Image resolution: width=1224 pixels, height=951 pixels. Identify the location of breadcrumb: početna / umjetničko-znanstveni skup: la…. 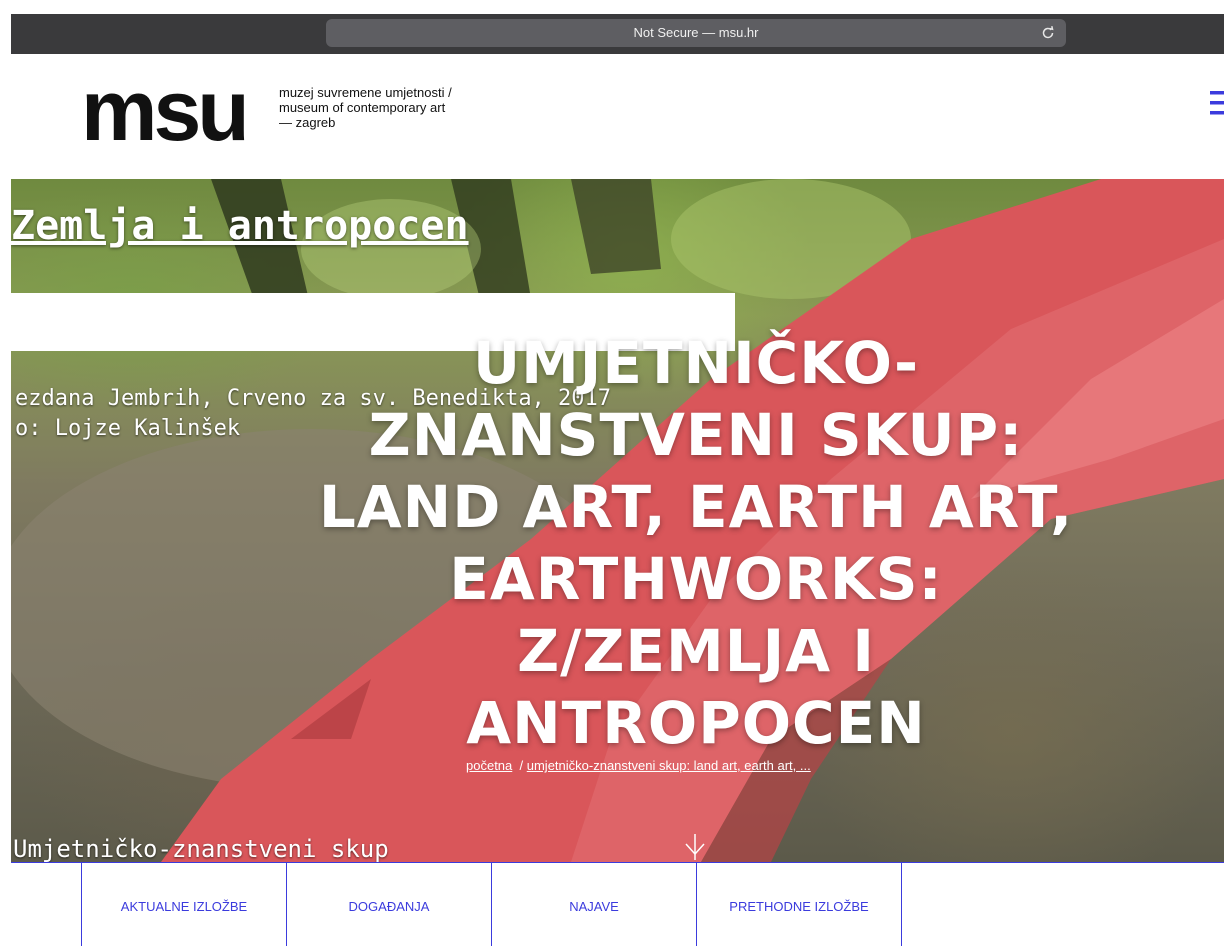
(638, 765).